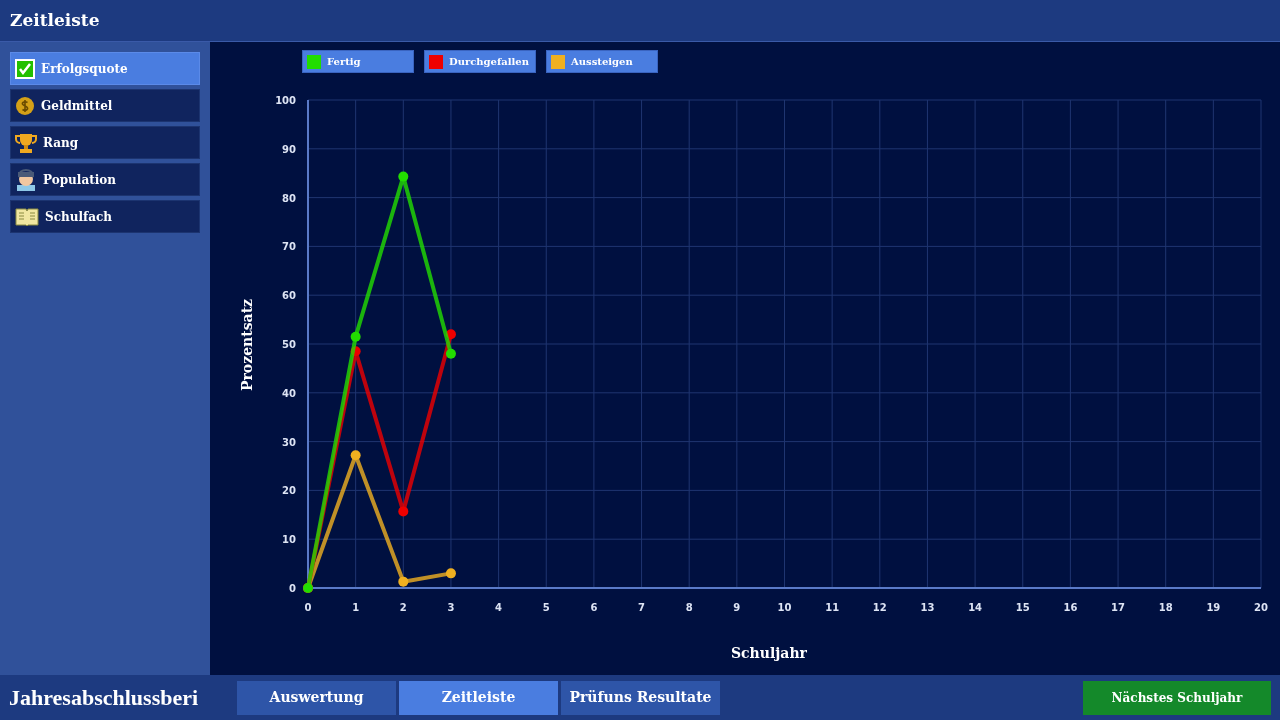 This screenshot has height=720, width=1280. Describe the element at coordinates (769, 653) in the screenshot. I see `x-axis-title: Schuljahr` at that location.